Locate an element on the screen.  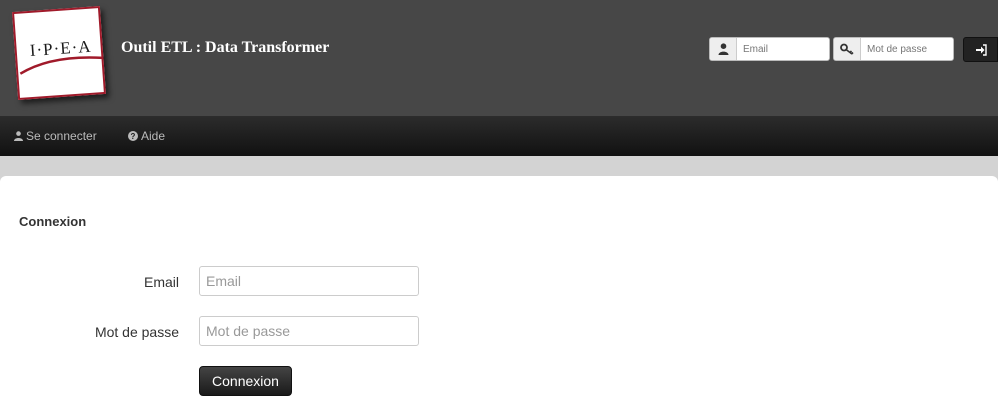
nav-item-aide: ? Aide is located at coordinates (146, 136).